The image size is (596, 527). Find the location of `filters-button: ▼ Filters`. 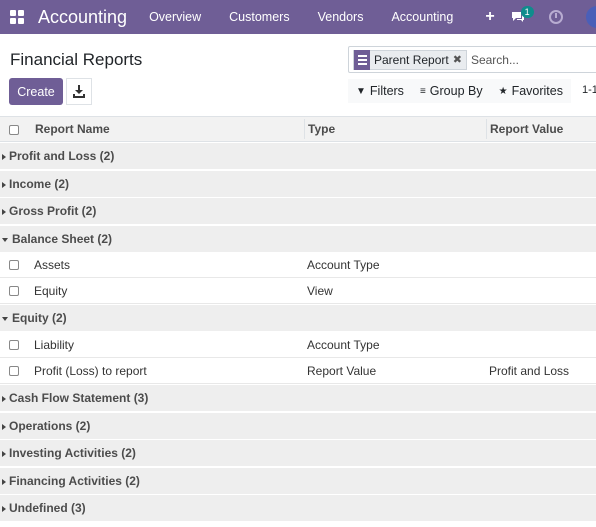

filters-button: ▼ Filters is located at coordinates (380, 91).